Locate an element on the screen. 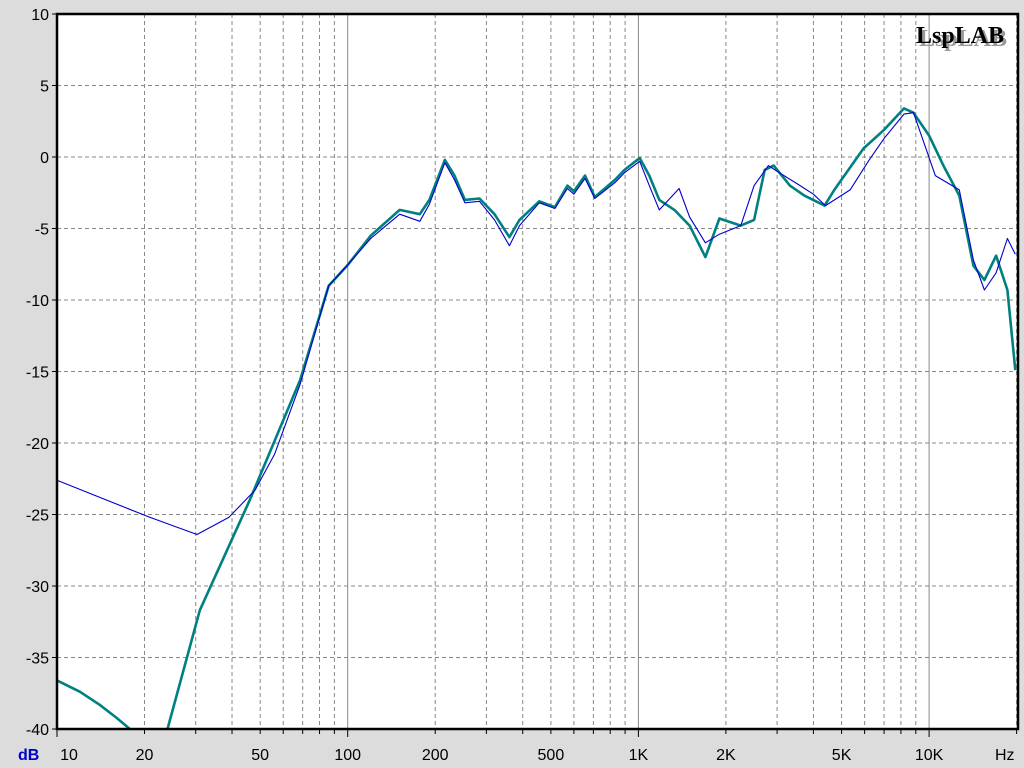 The image size is (1024, 768). logo: LspLAB is located at coordinates (960, 36).